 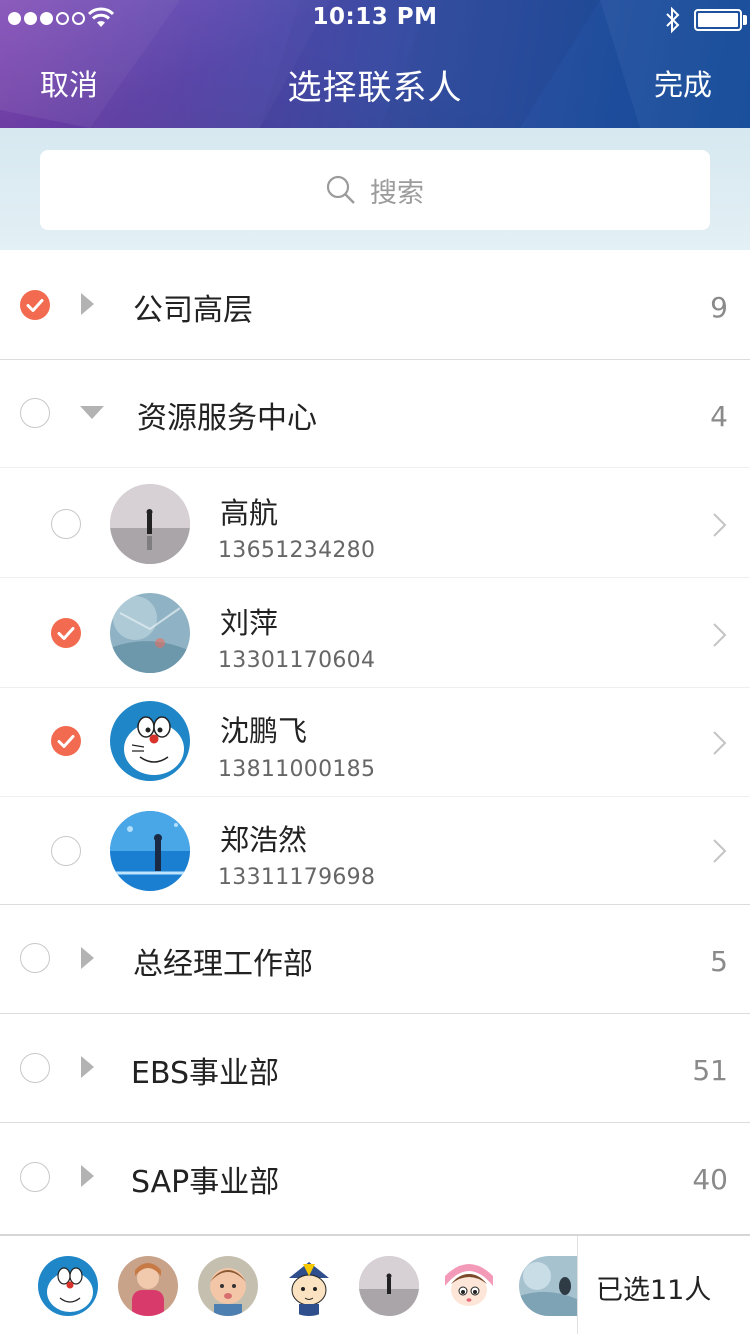 I want to click on group-row-resource-service-center: 资源服务中心 4, so click(x=375, y=413).